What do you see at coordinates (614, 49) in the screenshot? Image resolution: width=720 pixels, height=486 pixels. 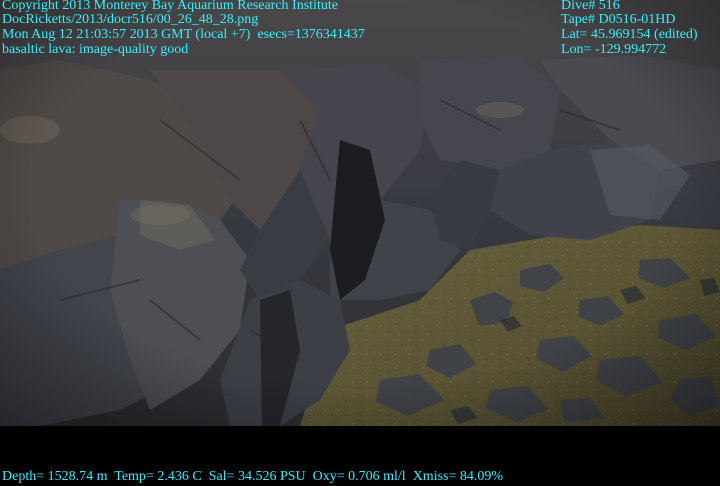 I see `header-lon: Lon= -129.994772` at bounding box center [614, 49].